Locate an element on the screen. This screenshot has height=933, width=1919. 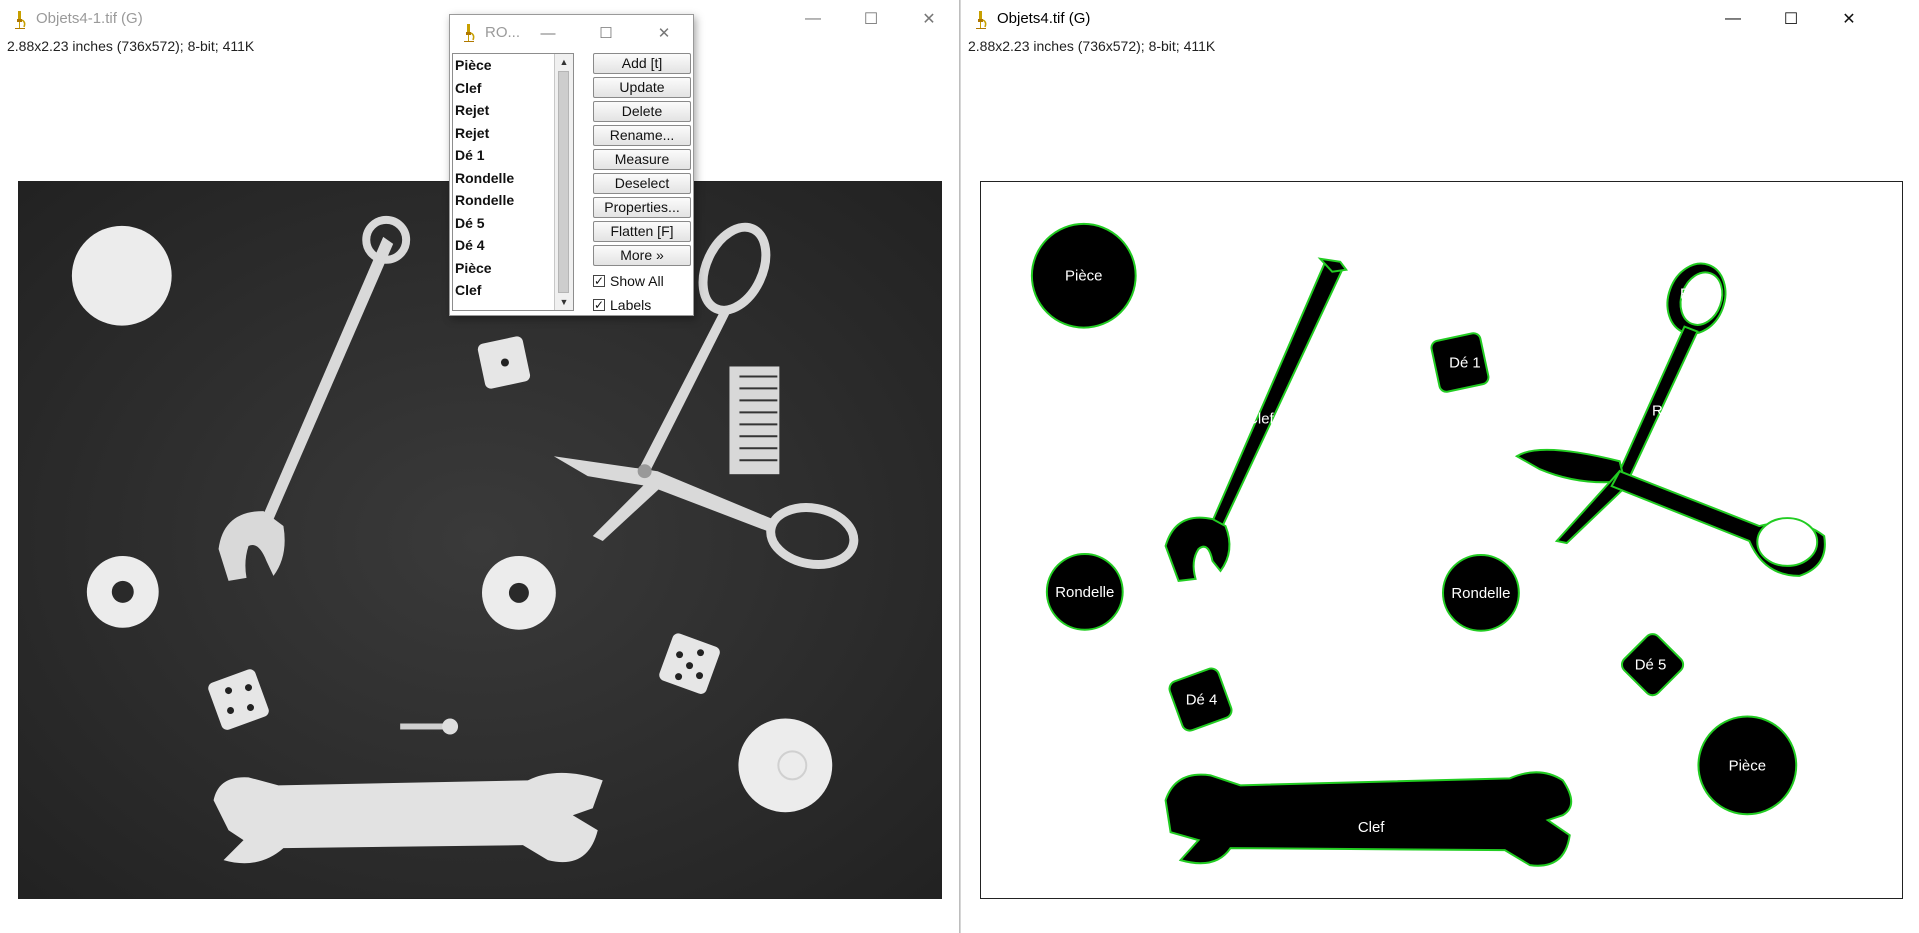
show-all-checkbox-row: ✓ Show All is located at coordinates (642, 281).